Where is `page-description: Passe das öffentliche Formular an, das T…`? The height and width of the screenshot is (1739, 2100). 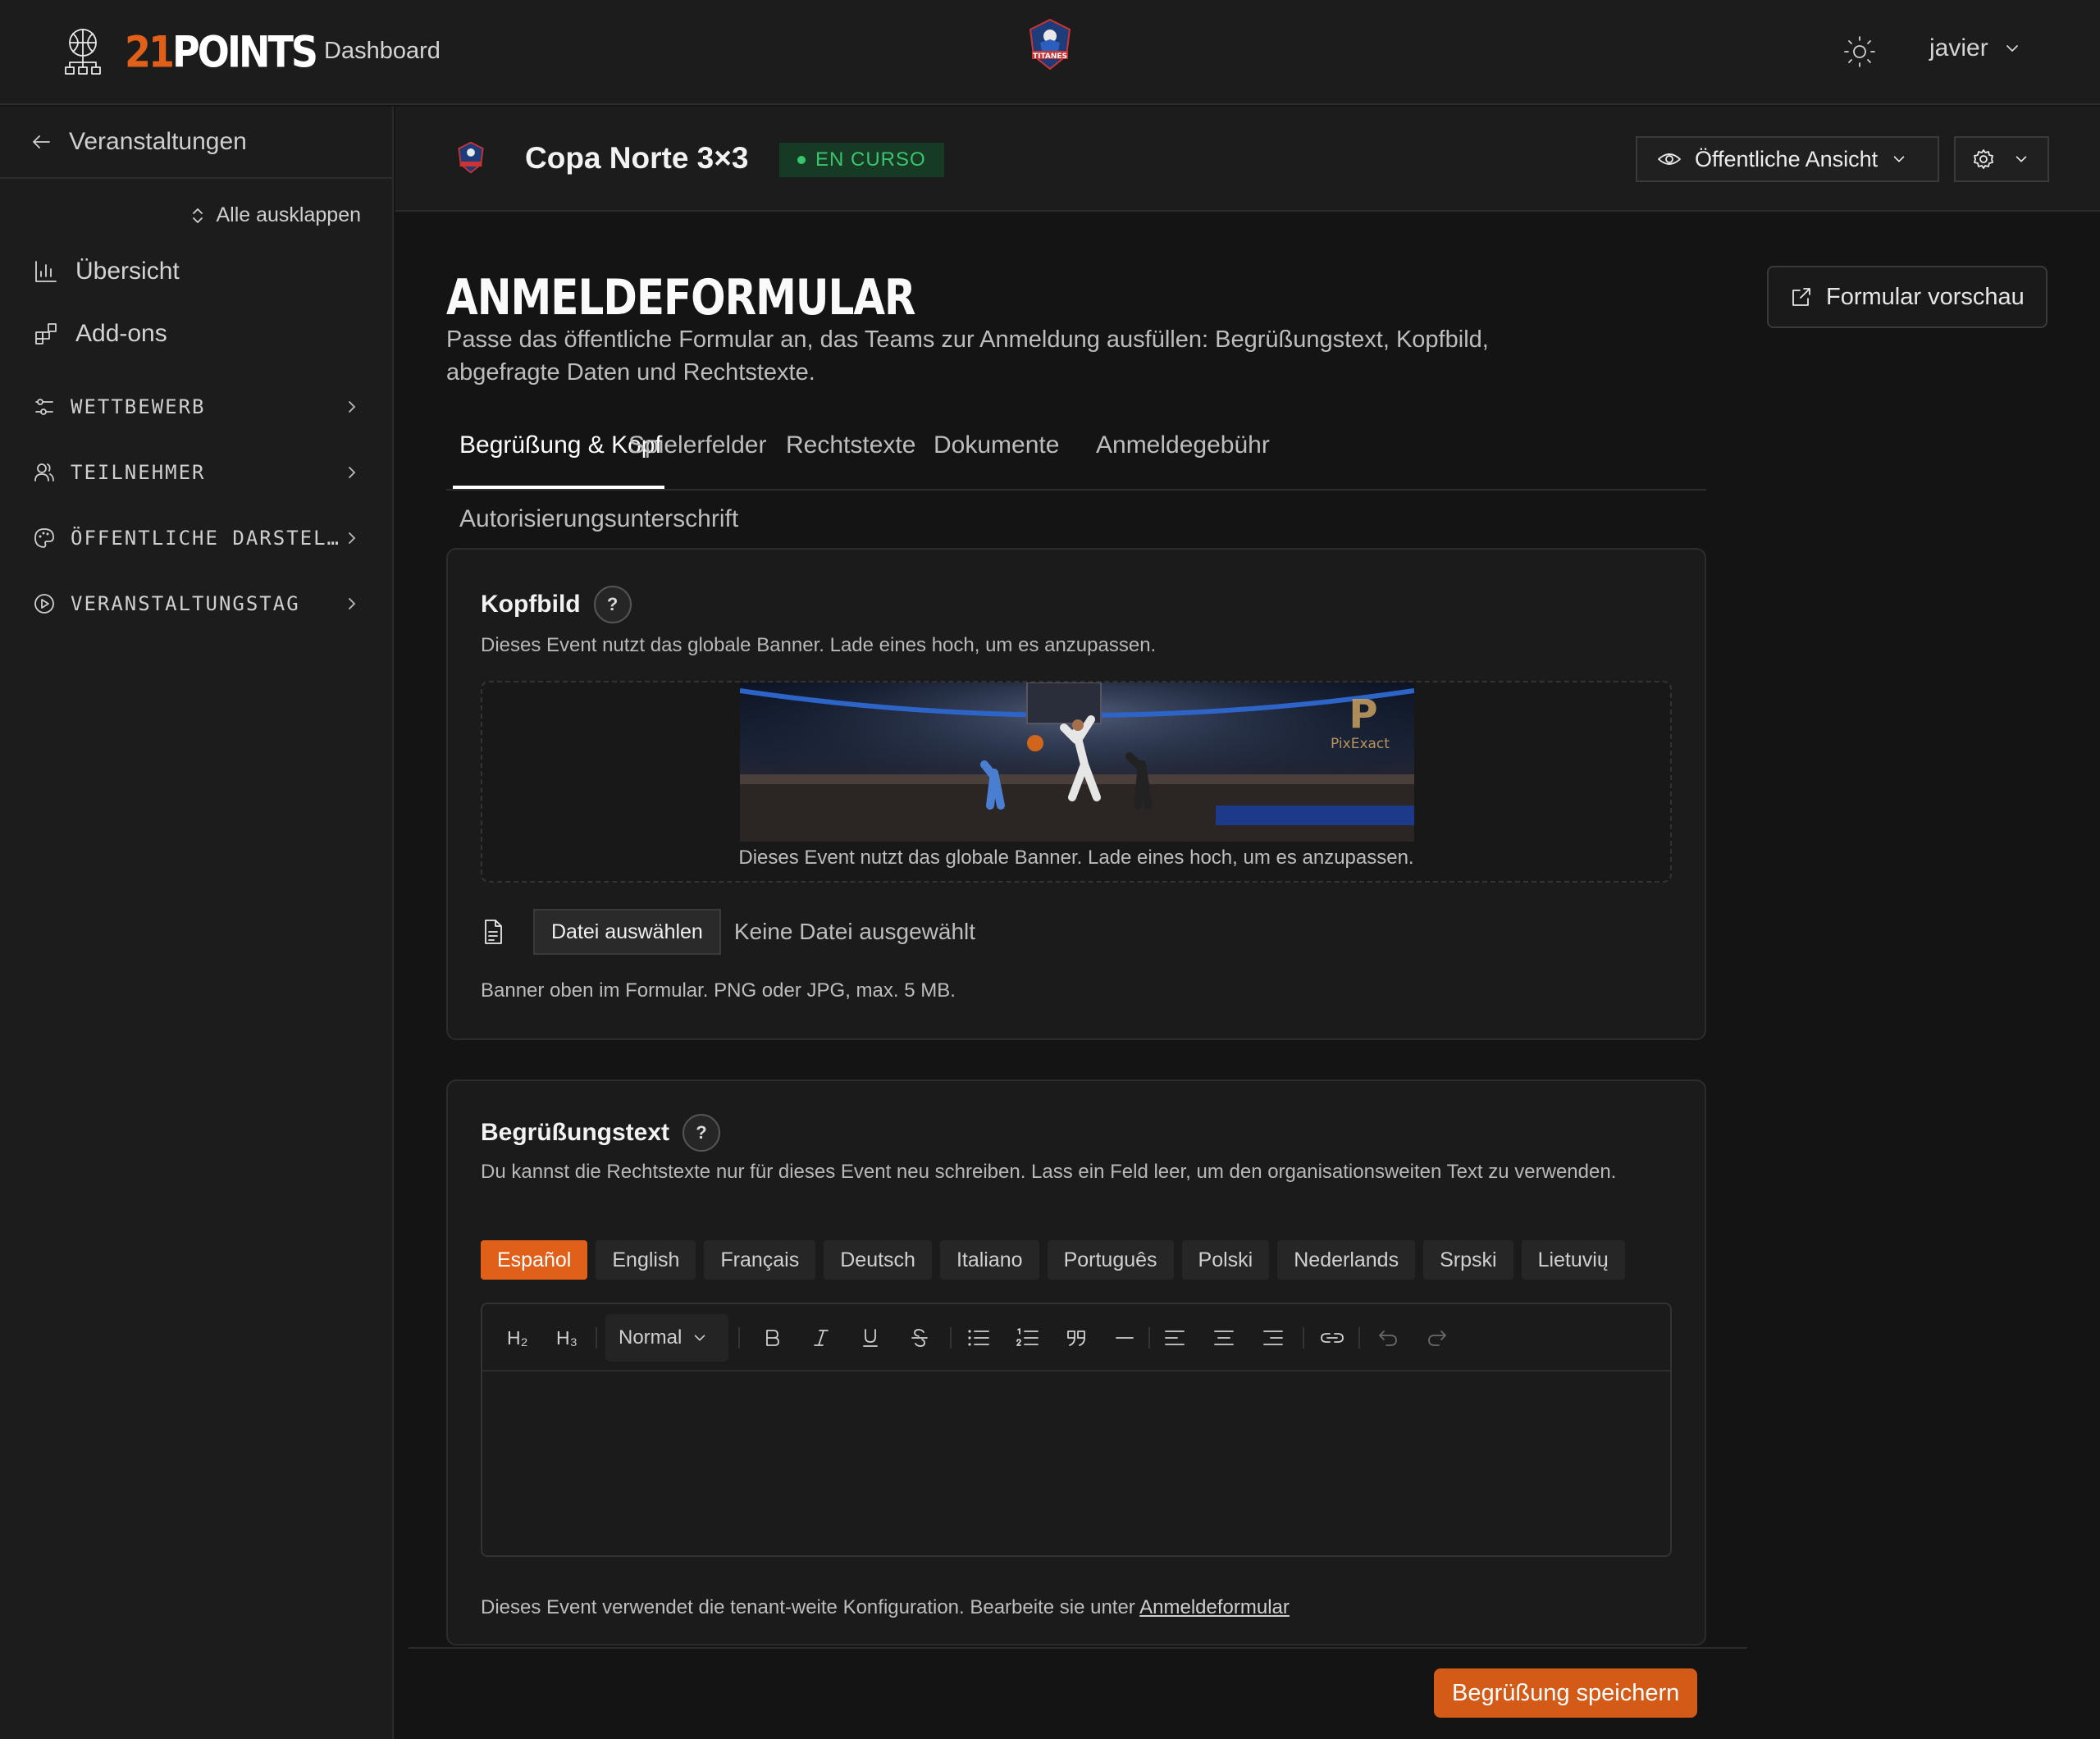
page-description: Passe das öffentliche Formular an, das T… is located at coordinates (968, 356).